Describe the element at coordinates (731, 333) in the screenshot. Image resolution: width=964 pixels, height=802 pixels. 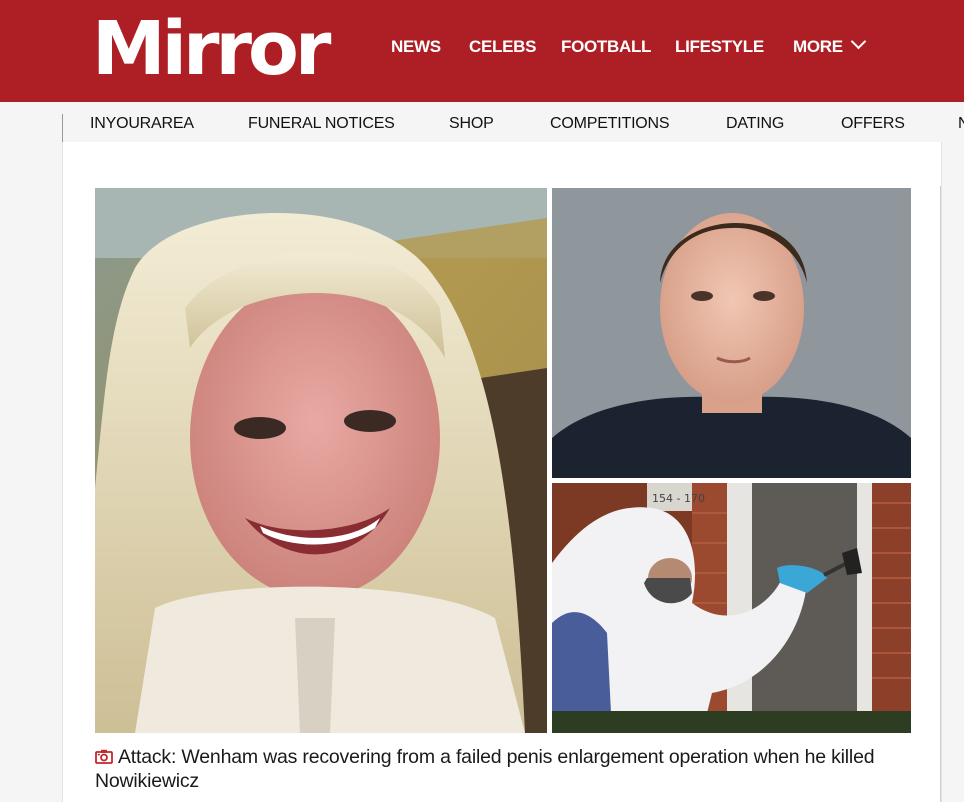
I see `man-mugshot-photo` at that location.